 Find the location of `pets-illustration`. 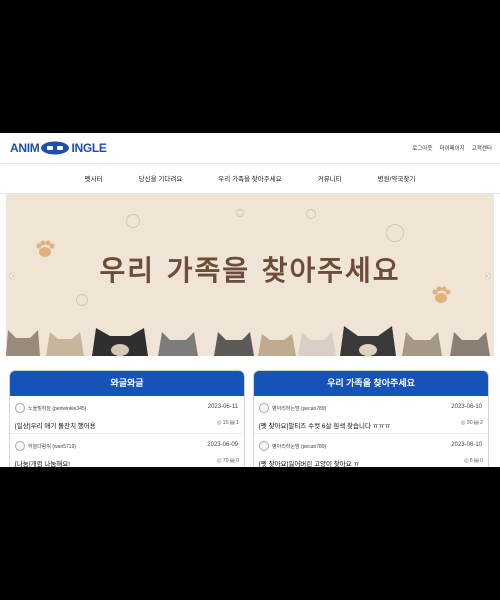

pets-illustration is located at coordinates (248, 341).